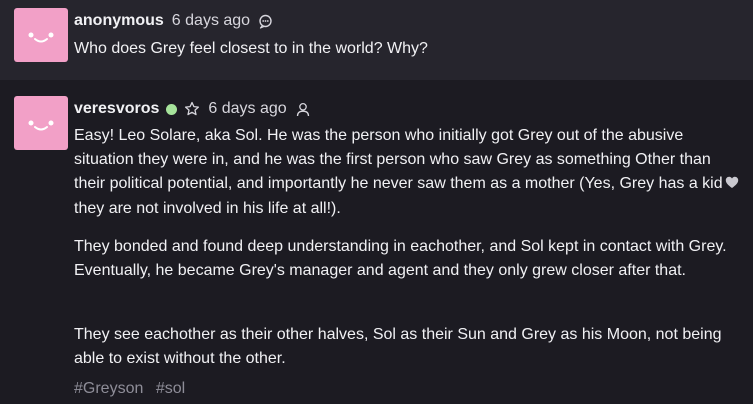 The image size is (753, 404). What do you see at coordinates (116, 109) in the screenshot?
I see `answer-username: veresvoros` at bounding box center [116, 109].